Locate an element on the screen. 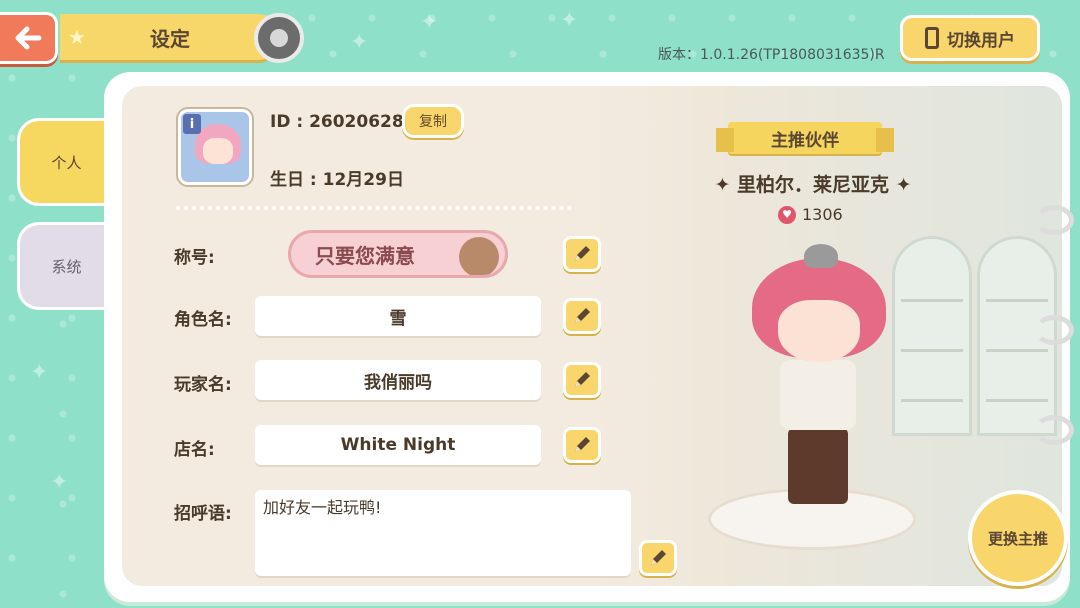 This screenshot has width=1080, height=608. tab-personal-label: 个人 is located at coordinates (66, 162).